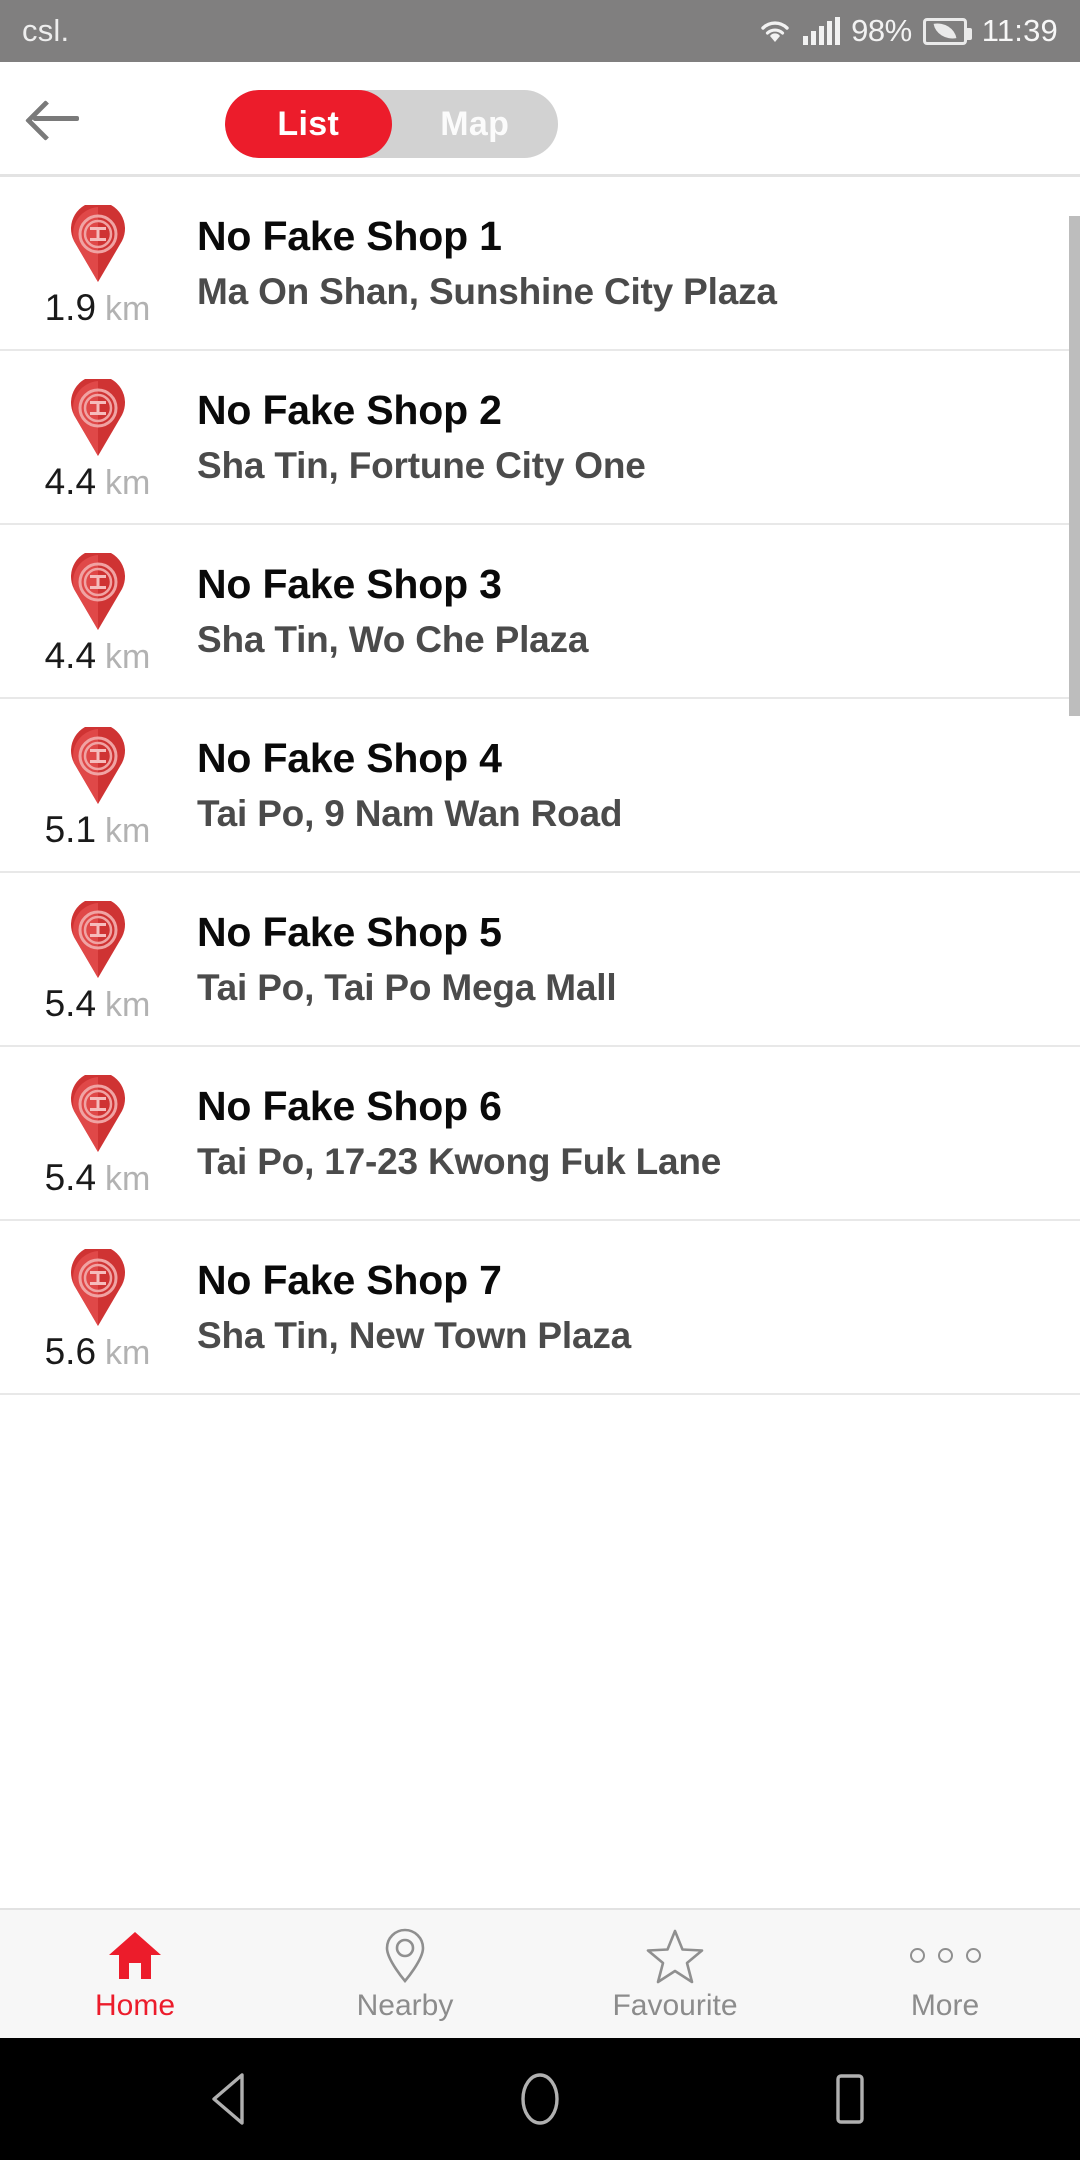 The image size is (1080, 2160). I want to click on shop-name: No Fake Shop 1, so click(349, 235).